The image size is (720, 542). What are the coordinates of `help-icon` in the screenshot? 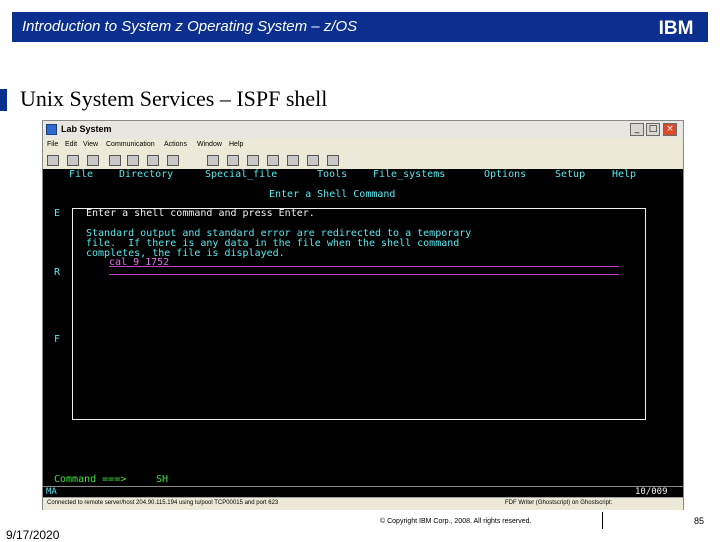 It's located at (333, 160).